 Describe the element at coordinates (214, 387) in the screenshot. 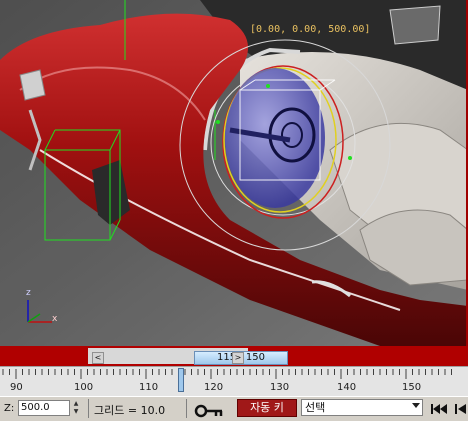

I see `ruler-label: 120` at that location.